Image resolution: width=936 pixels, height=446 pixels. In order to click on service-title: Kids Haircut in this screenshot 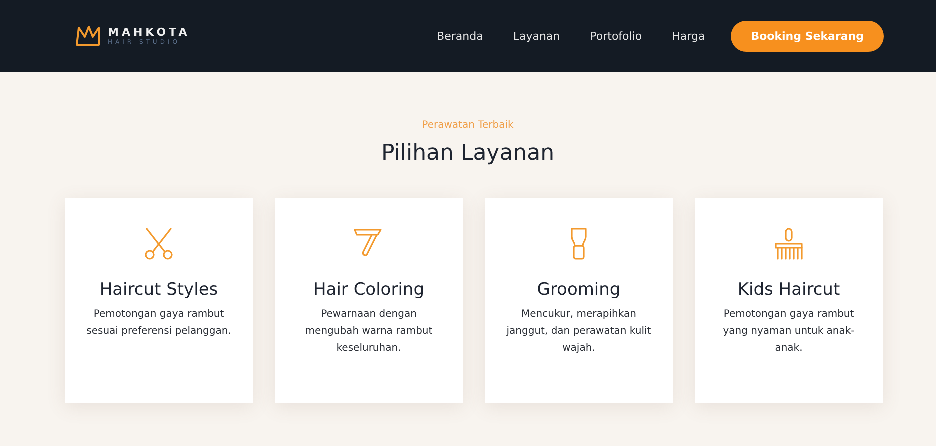, I will do `click(789, 290)`.